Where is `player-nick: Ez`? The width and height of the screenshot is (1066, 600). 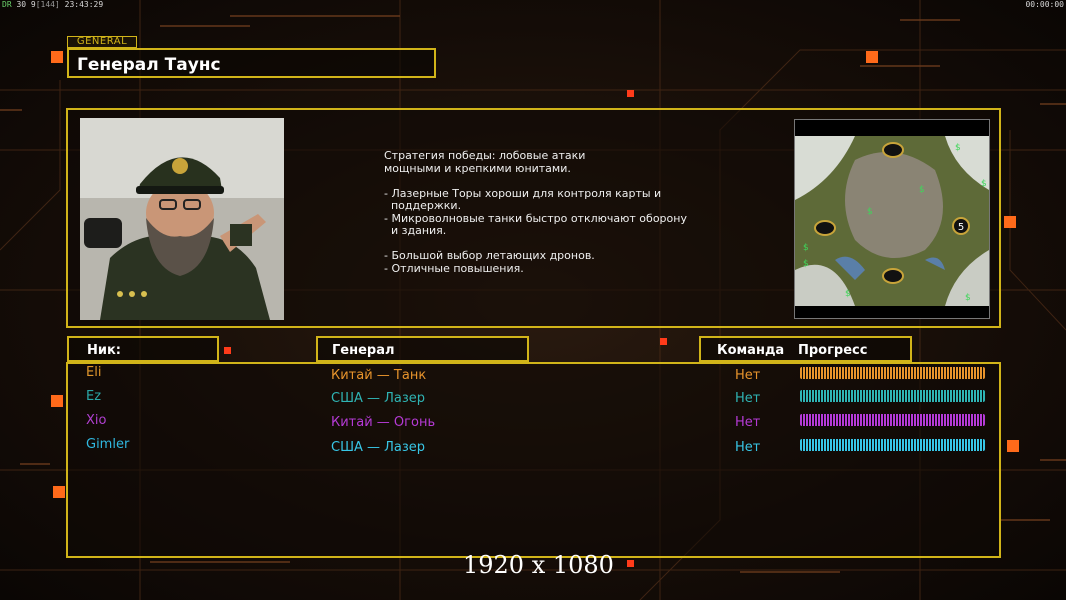 player-nick: Ez is located at coordinates (94, 396).